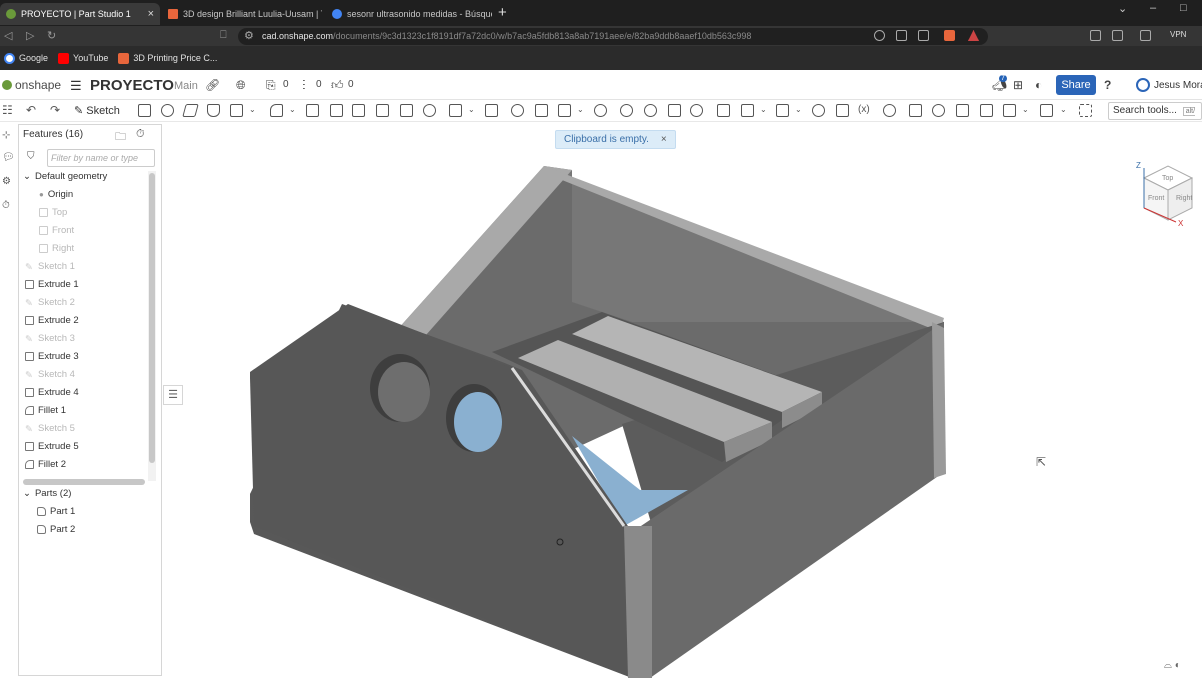  Describe the element at coordinates (223, 35) in the screenshot. I see `bookmark-icon: ⎕` at that location.